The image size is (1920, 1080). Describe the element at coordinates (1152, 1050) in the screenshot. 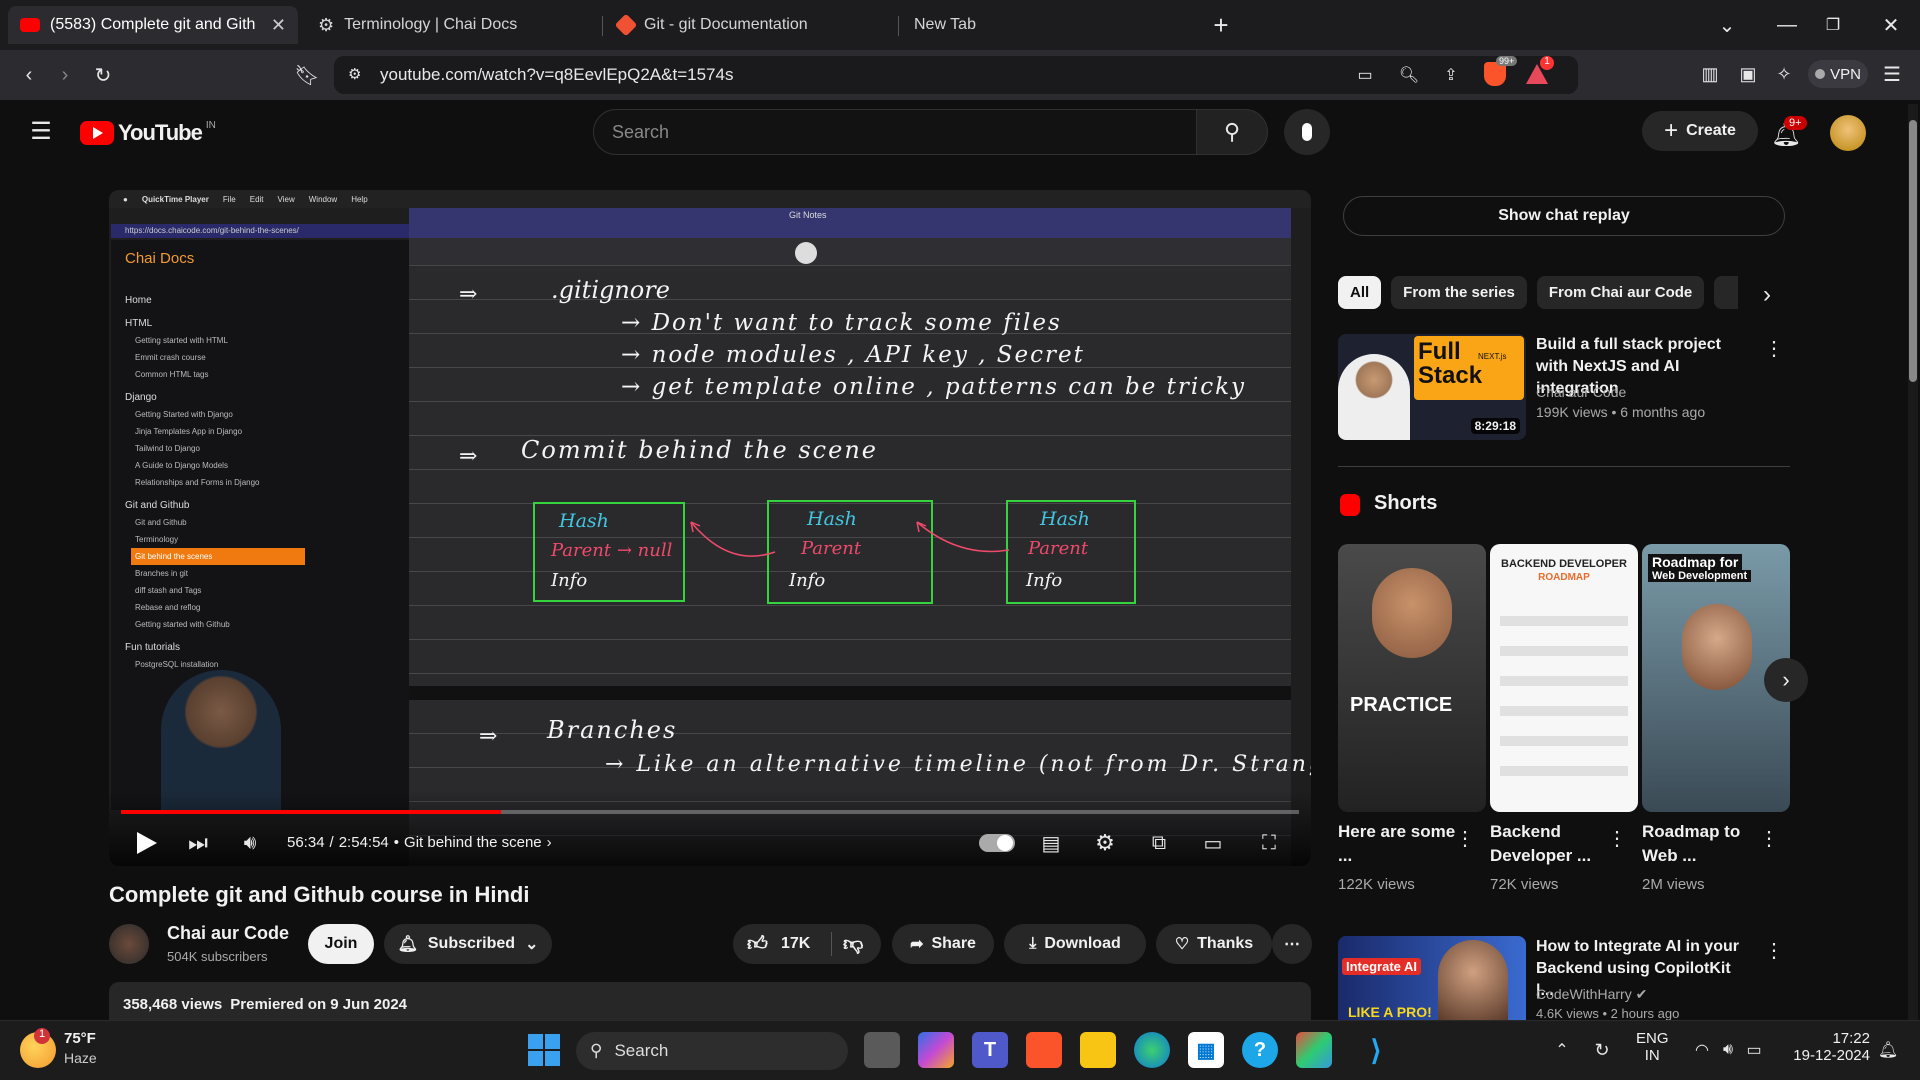

I see `edge-icon` at that location.